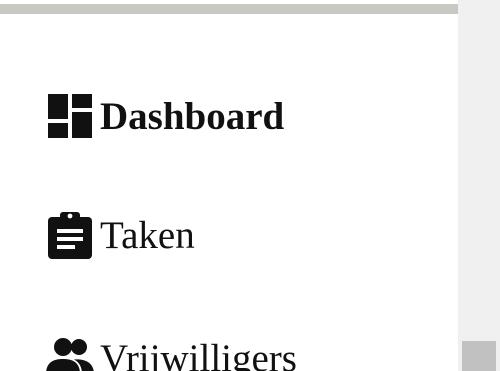 This screenshot has height=371, width=500. Describe the element at coordinates (479, 185) in the screenshot. I see `vertical-scrollbar` at that location.